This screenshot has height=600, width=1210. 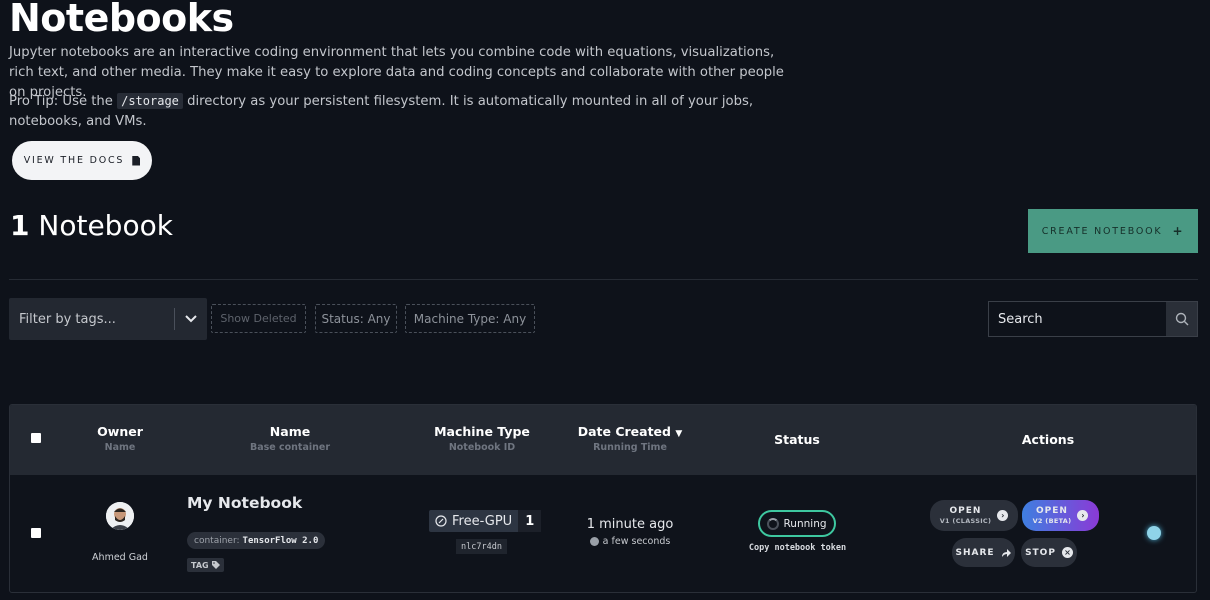 What do you see at coordinates (120, 557) in the screenshot?
I see `owner-name: Ahmed Gad` at bounding box center [120, 557].